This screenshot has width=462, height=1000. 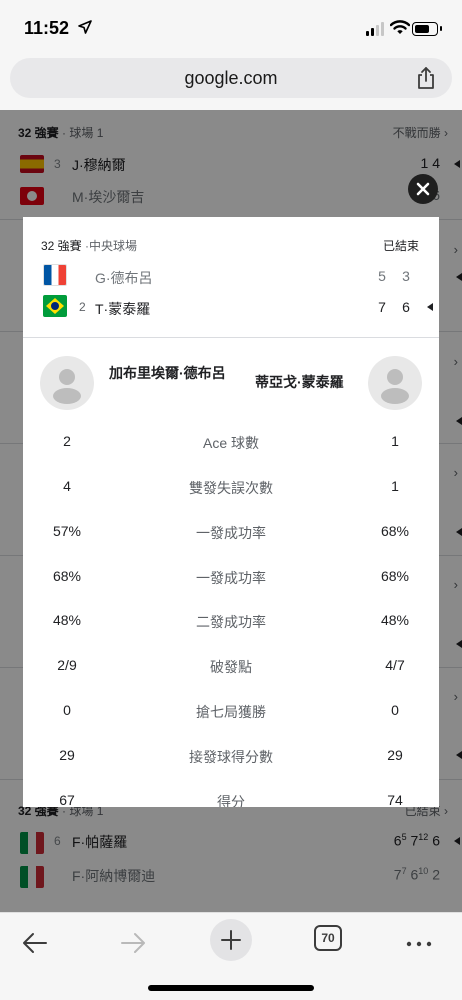 What do you see at coordinates (85, 27) in the screenshot?
I see `location-arrow-icon` at bounding box center [85, 27].